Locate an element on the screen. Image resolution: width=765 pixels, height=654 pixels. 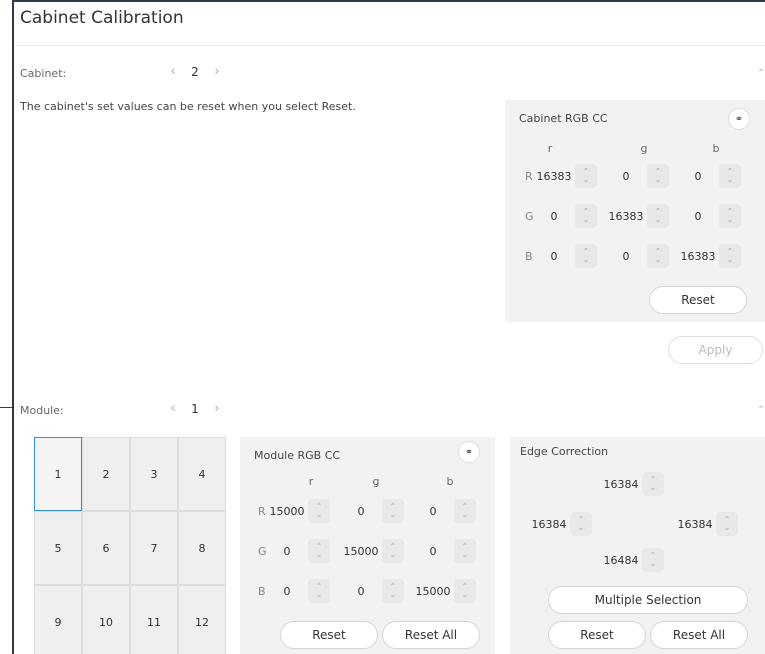
cabinet-selector: ‹ 2 › is located at coordinates (195, 71).